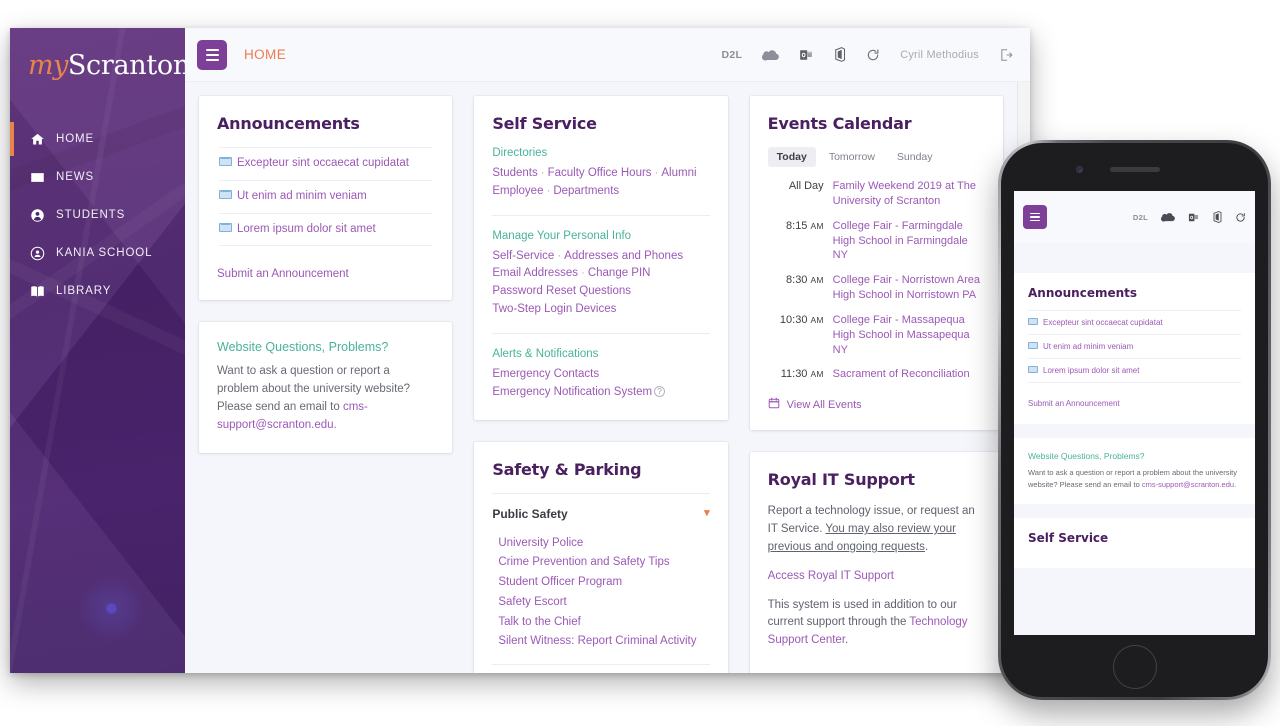 The width and height of the screenshot is (1280, 726). Describe the element at coordinates (225, 161) in the screenshot. I see `envelope-icon` at that location.